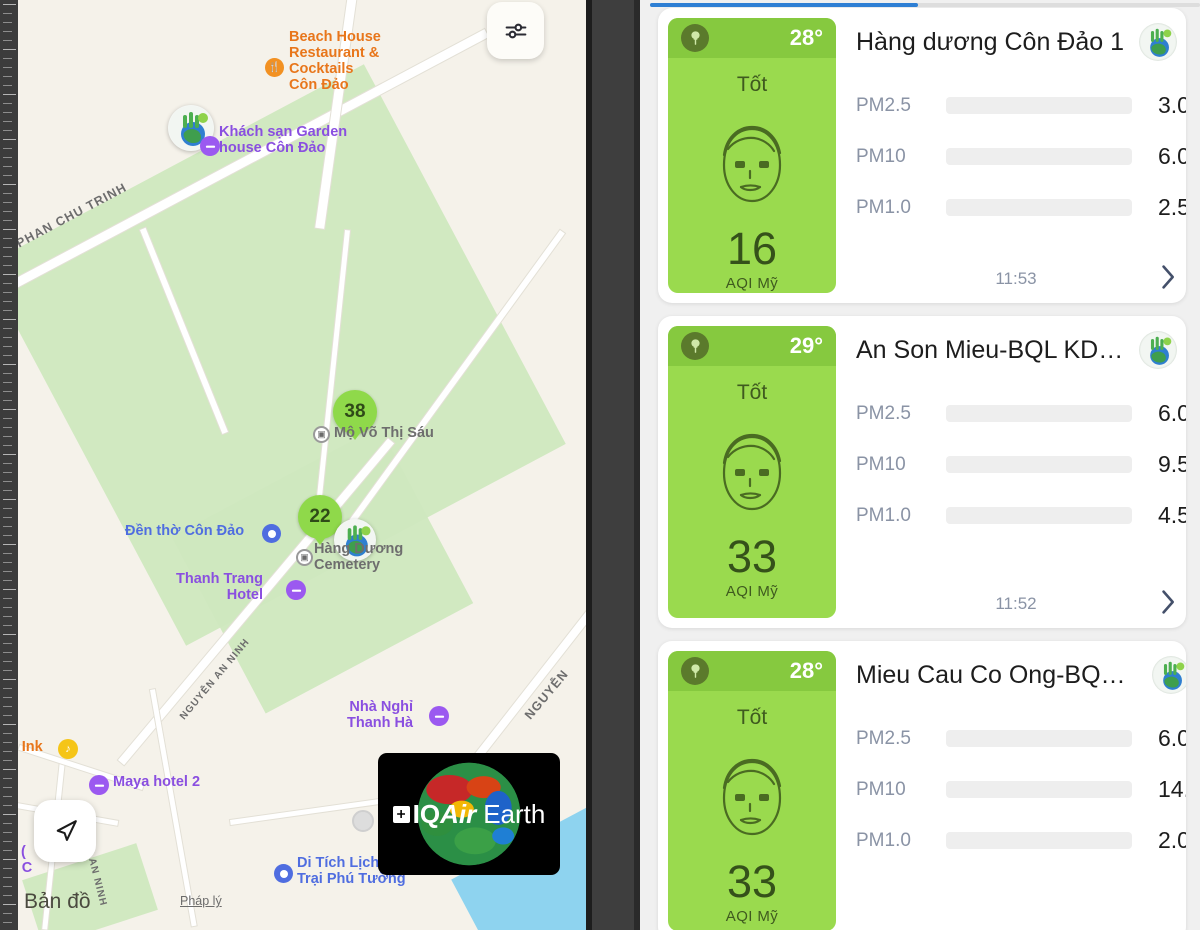  Describe the element at coordinates (1011, 472) in the screenshot. I see `station-info-column: An Son Mieu-BQL KDLQG... PM2.5 6.0 PM10` at that location.